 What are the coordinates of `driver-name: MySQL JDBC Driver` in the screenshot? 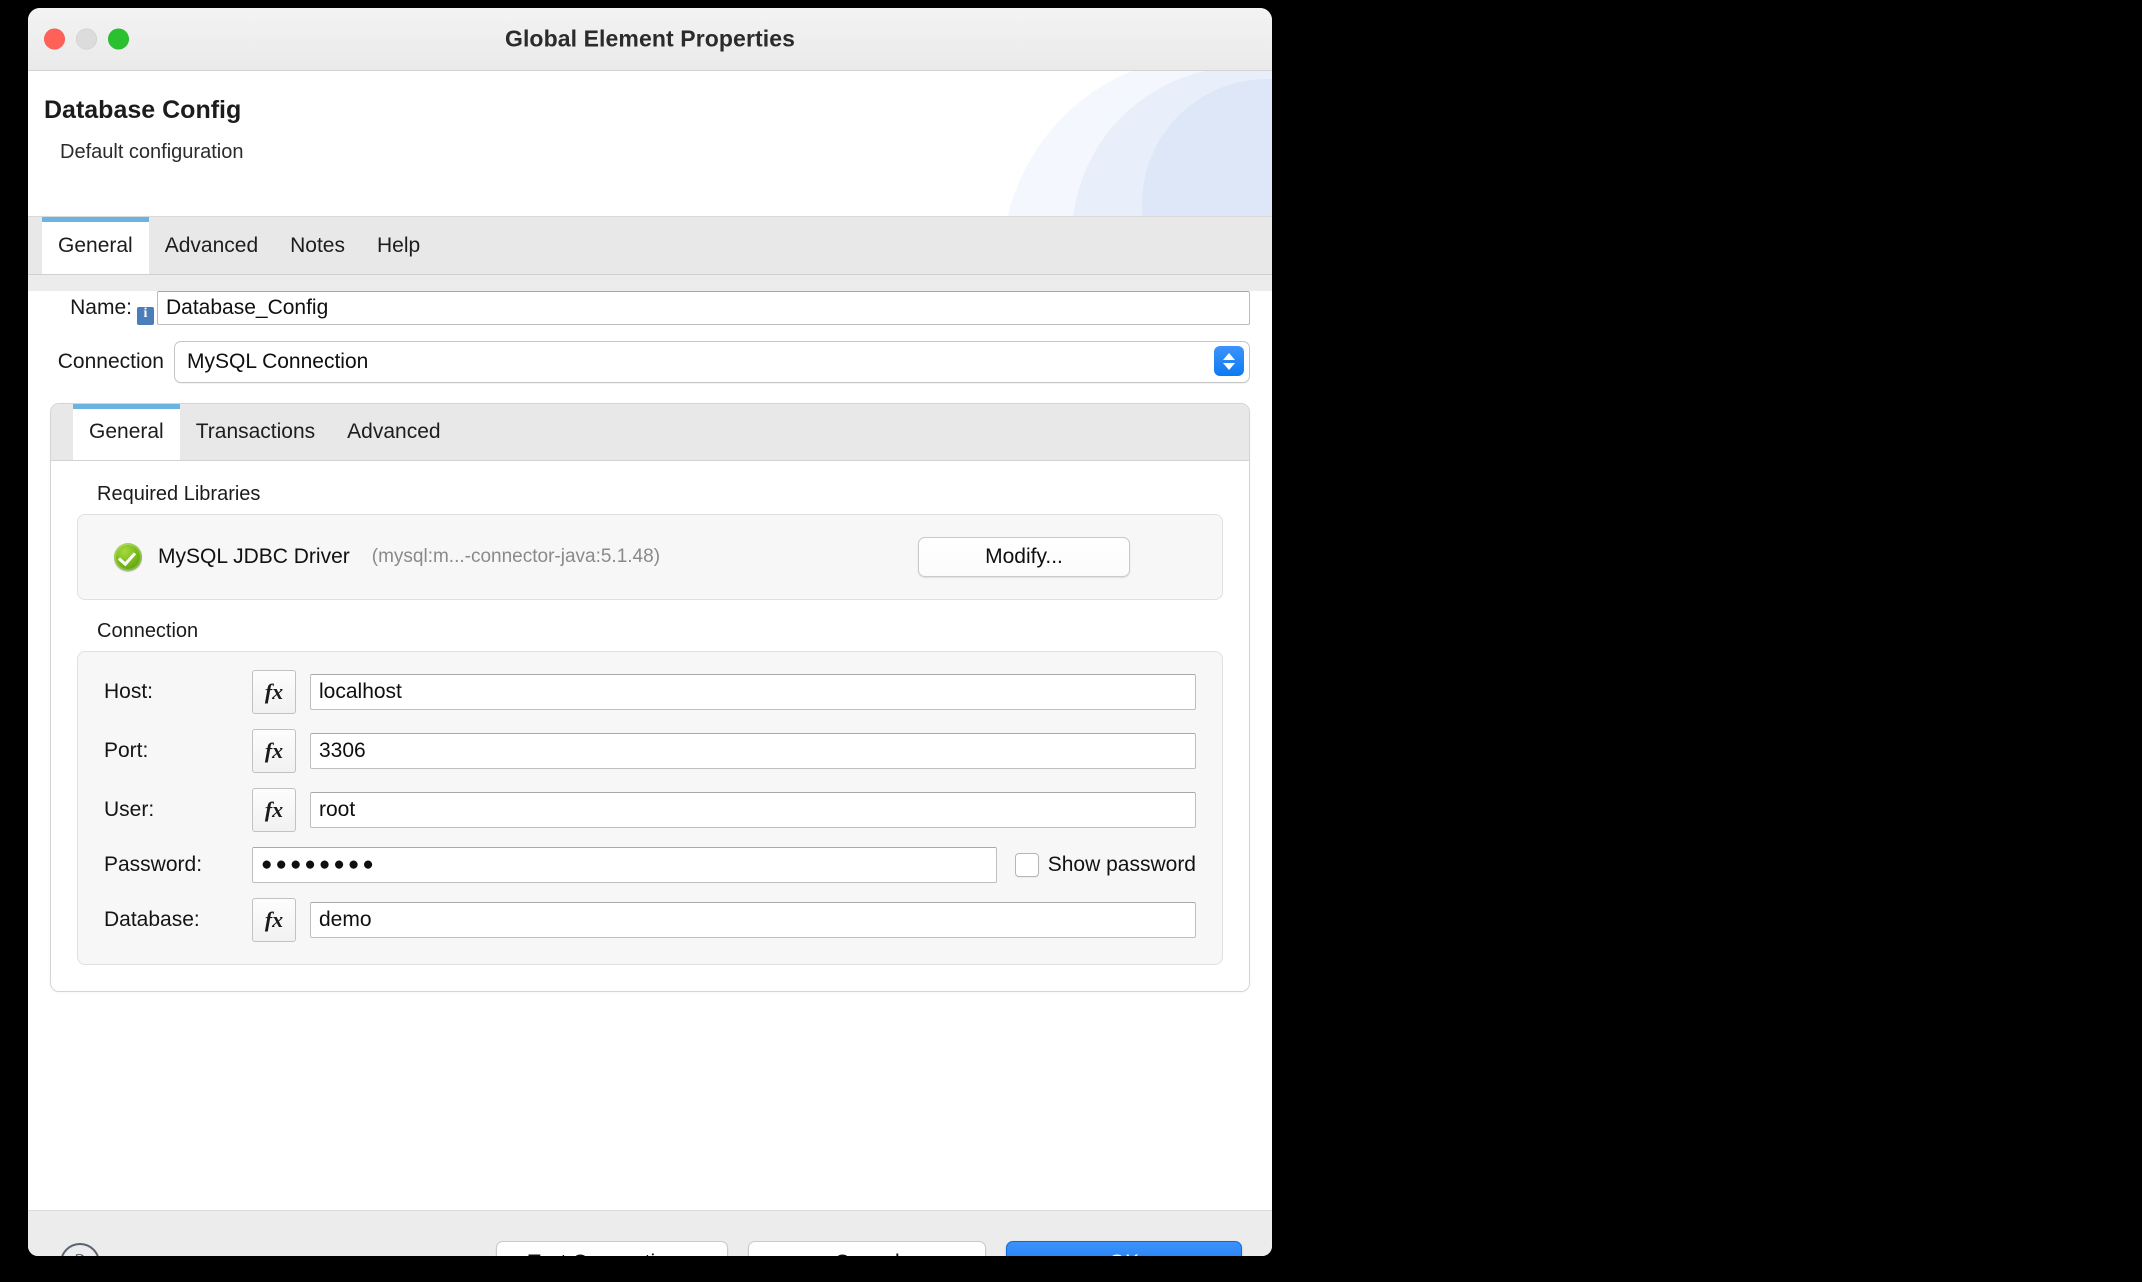 It's located at (254, 556).